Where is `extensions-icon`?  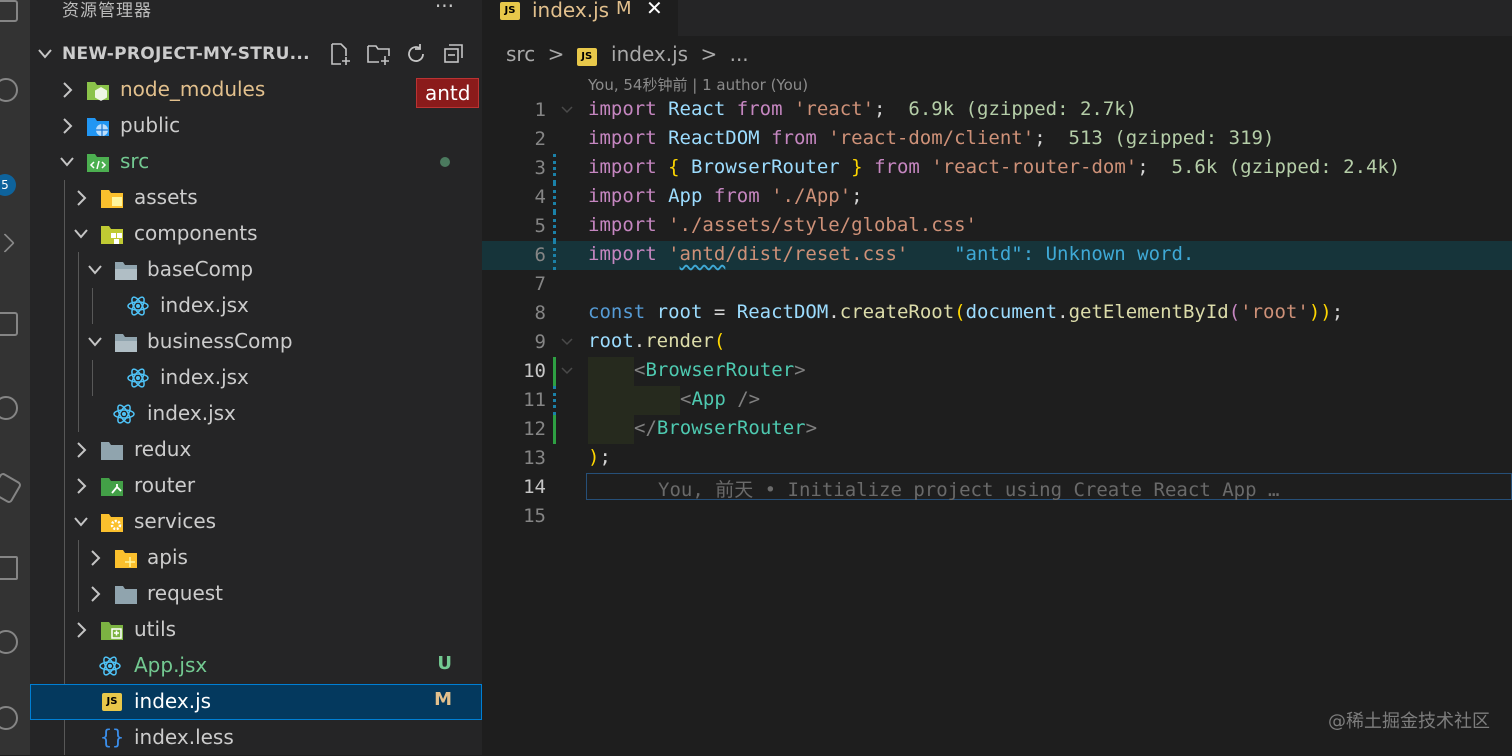 extensions-icon is located at coordinates (9, 324).